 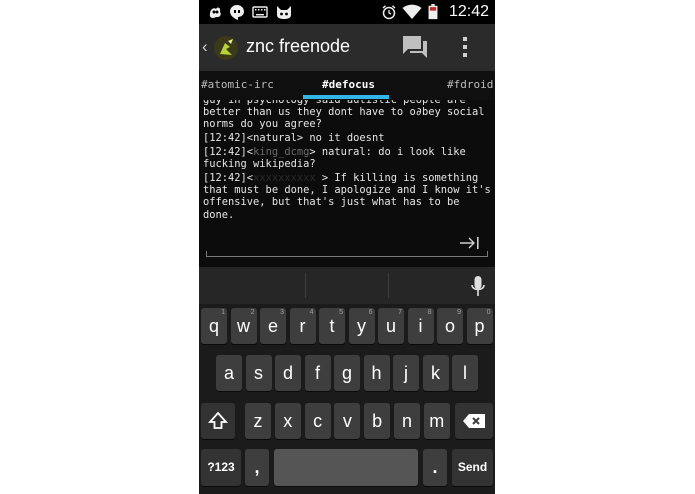 What do you see at coordinates (206, 254) in the screenshot?
I see `input-underline-left` at bounding box center [206, 254].